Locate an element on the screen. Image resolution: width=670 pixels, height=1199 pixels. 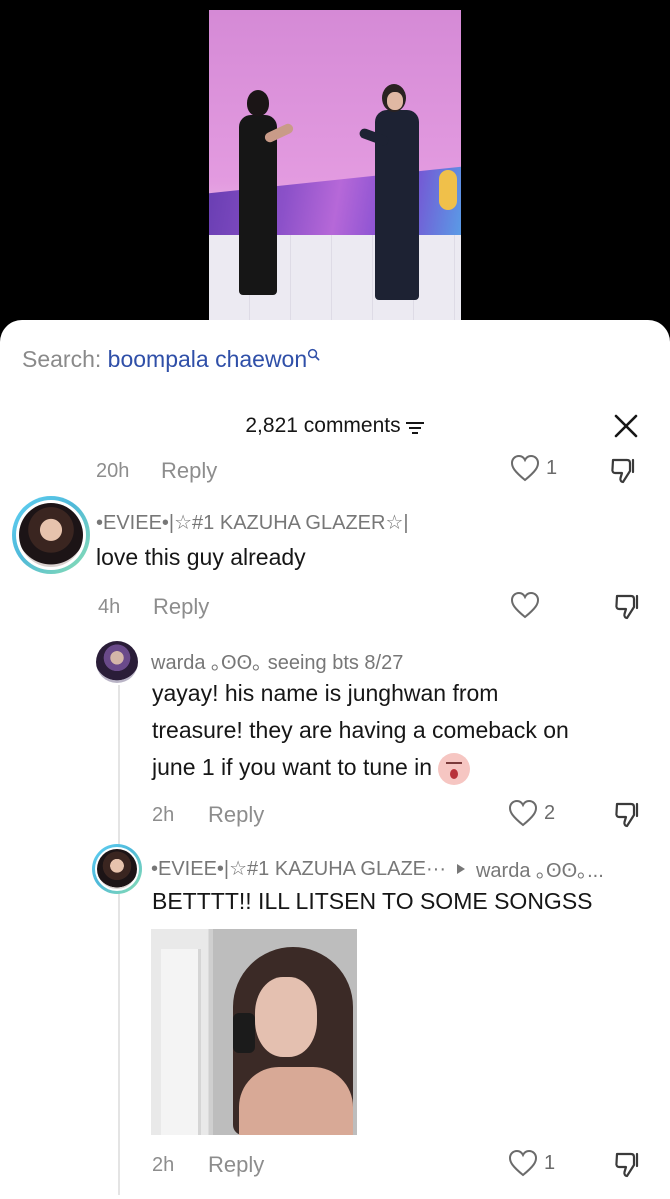
reply-text: BETTTT!! ILL LITSEN TO SOME SONGSS is located at coordinates (372, 901).